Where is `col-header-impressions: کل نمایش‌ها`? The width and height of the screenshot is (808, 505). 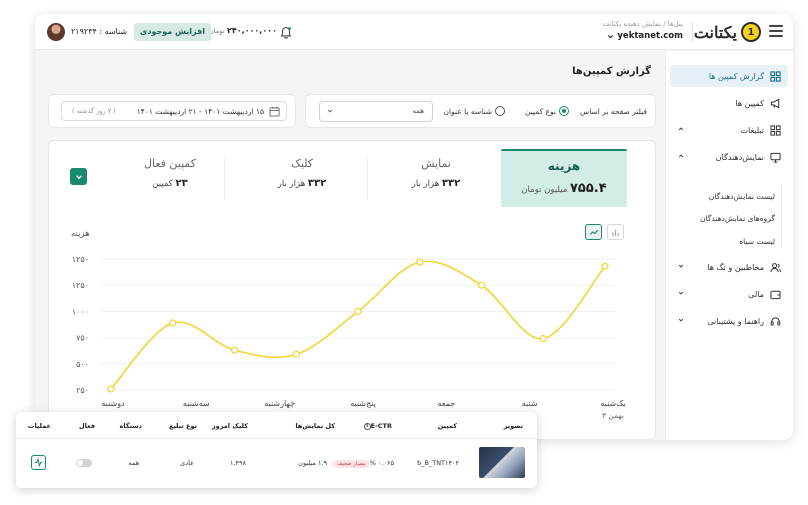
col-header-impressions: کل نمایش‌ها is located at coordinates (315, 426).